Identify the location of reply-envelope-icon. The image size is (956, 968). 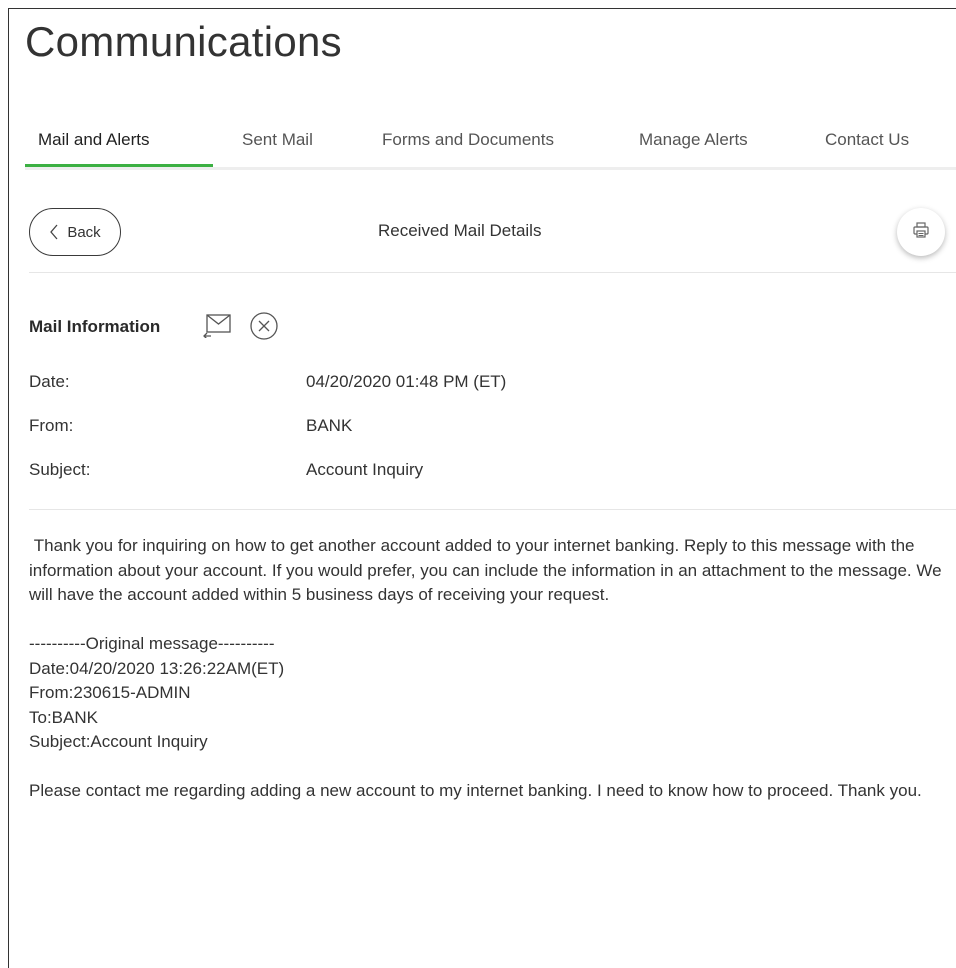
(217, 327).